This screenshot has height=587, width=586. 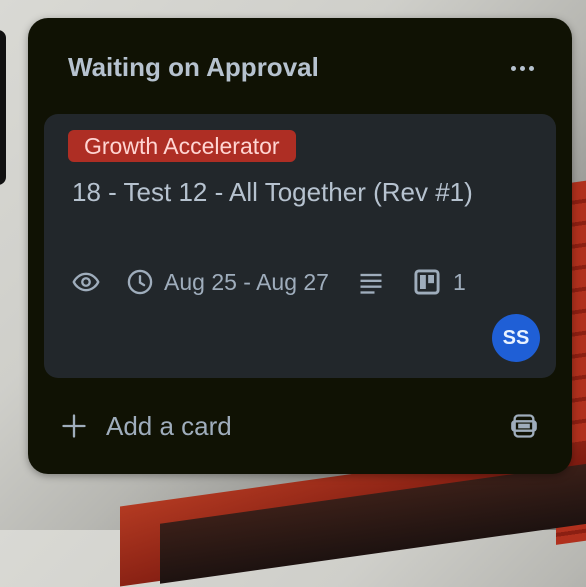 I want to click on description-badge, so click(x=371, y=282).